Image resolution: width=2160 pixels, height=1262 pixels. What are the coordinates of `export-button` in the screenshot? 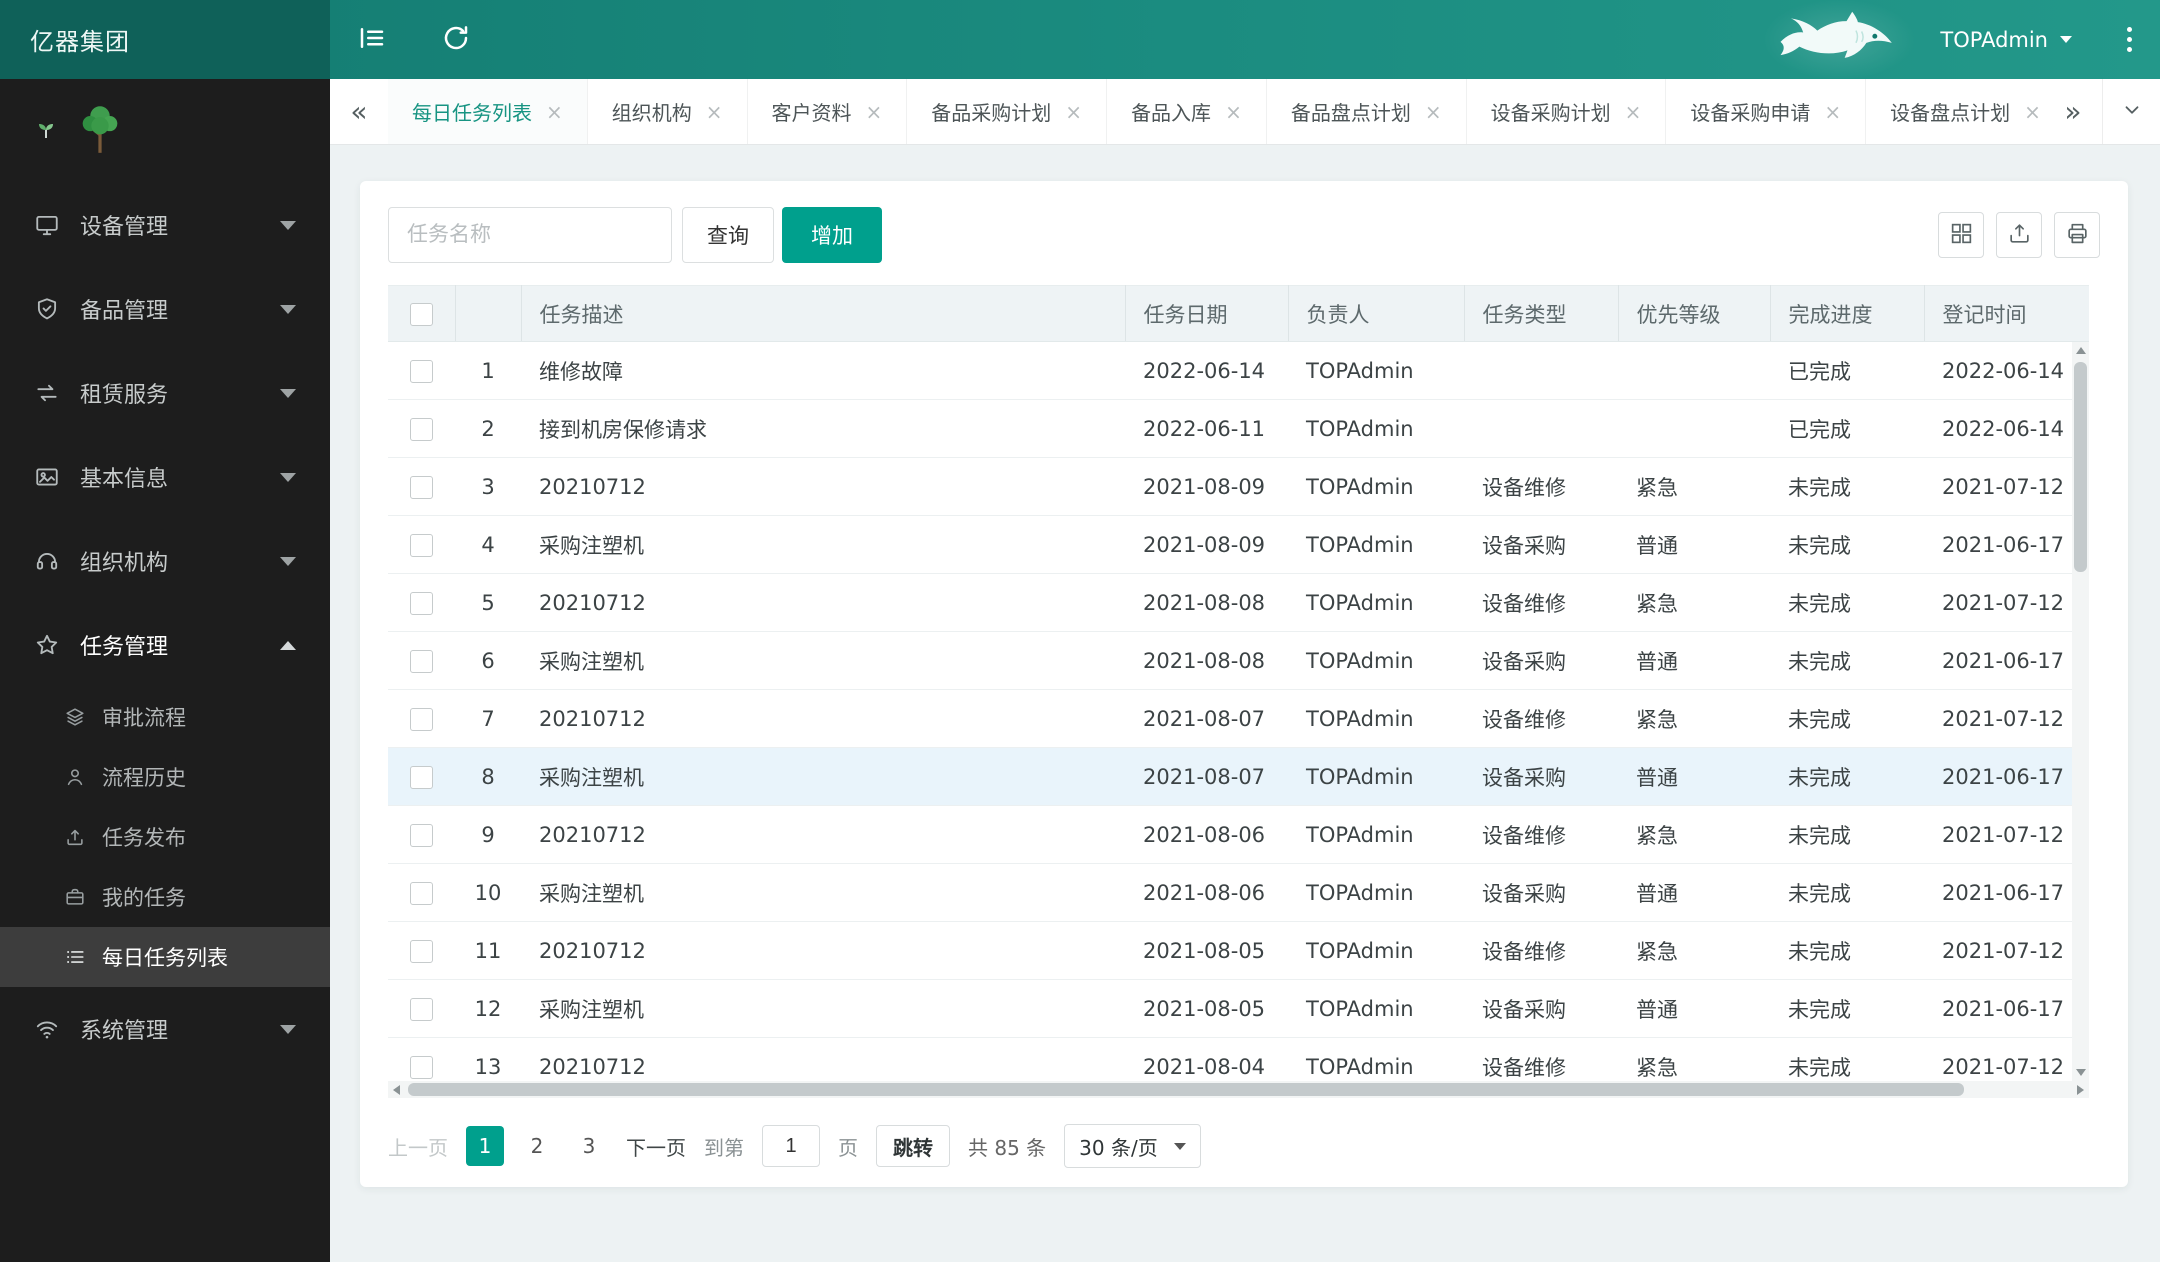 It's located at (2019, 235).